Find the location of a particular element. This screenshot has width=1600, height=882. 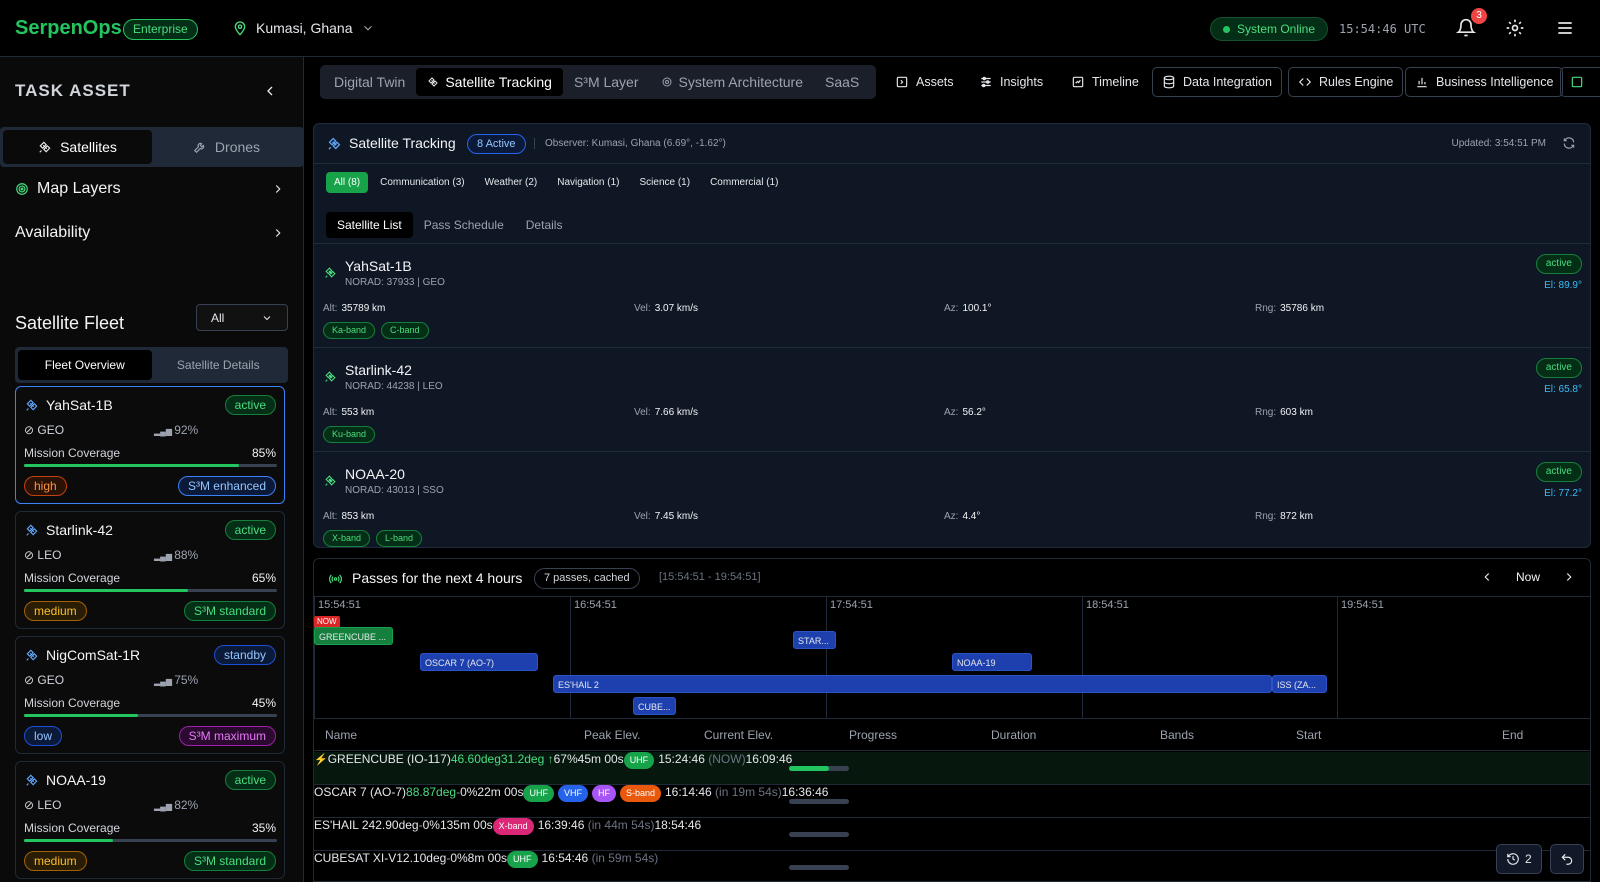

col-progress: Progress is located at coordinates (873, 735).